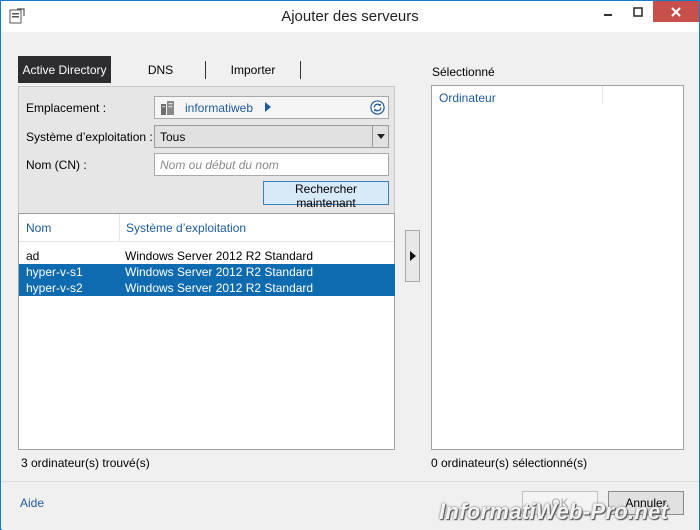 This screenshot has height=530, width=700. Describe the element at coordinates (350, 16) in the screenshot. I see `title-bar: Ajouter des serveurs` at that location.